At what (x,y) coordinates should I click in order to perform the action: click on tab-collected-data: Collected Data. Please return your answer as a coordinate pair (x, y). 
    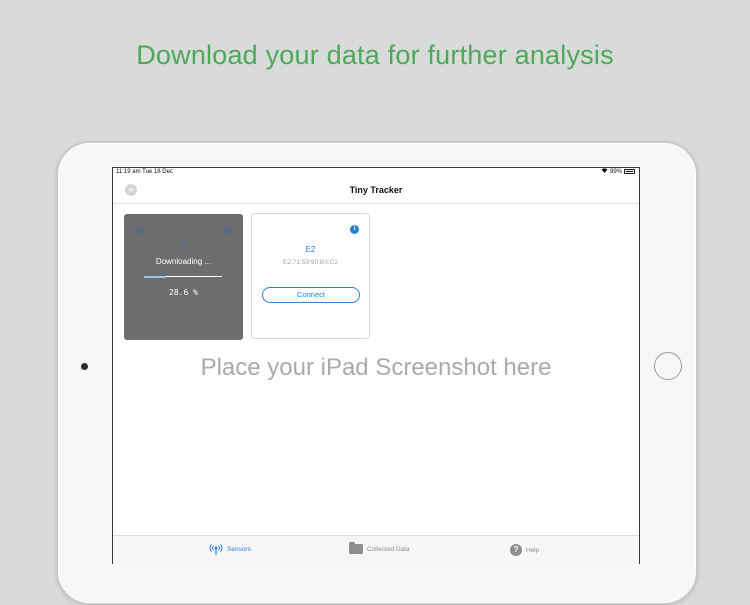
    Looking at the image, I should click on (379, 548).